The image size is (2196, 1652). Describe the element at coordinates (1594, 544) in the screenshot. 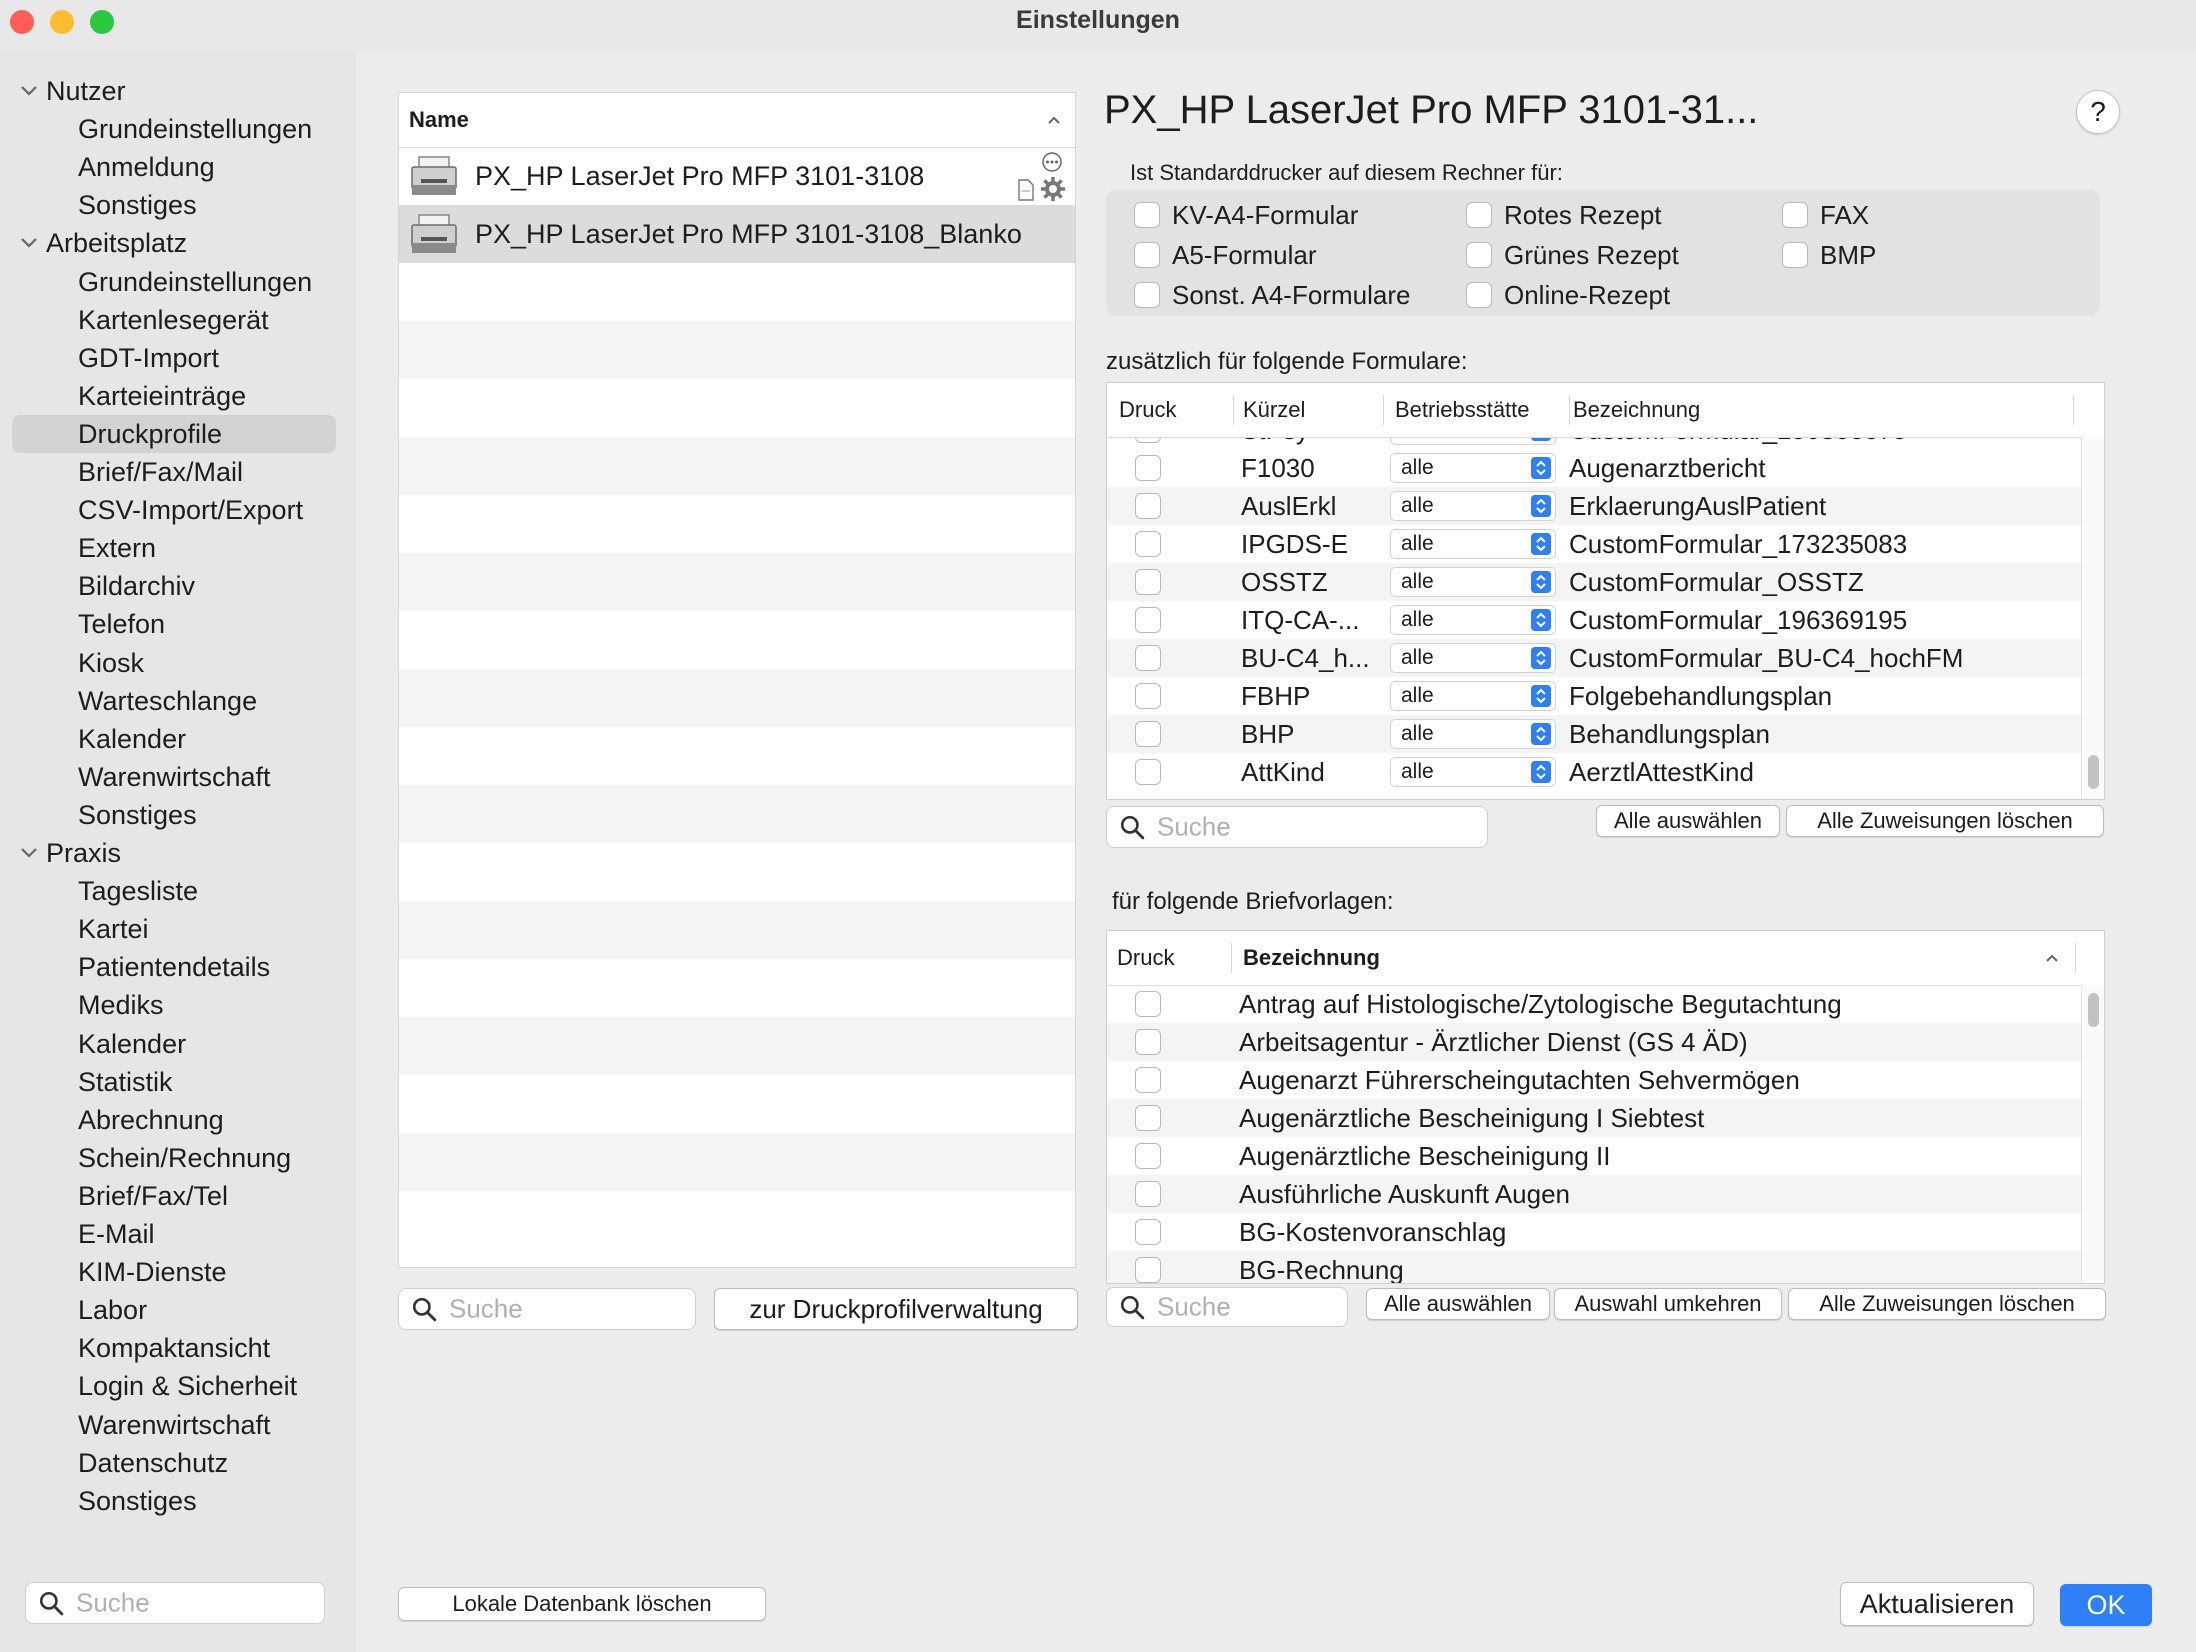

I see `form-row: IPGDS-E alle CustomFormular_173235083` at that location.